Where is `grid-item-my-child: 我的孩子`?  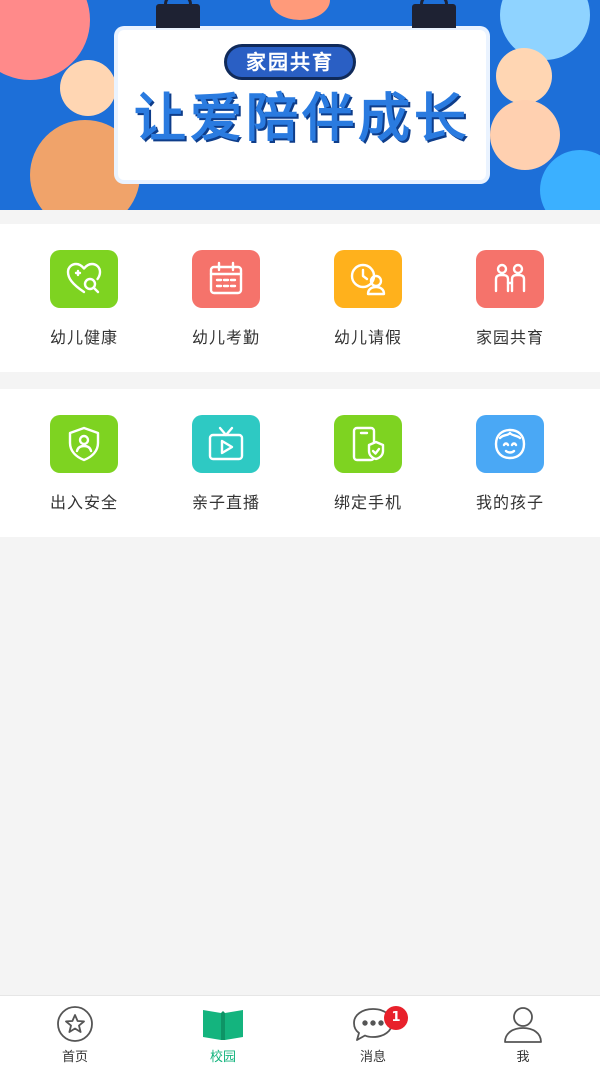 grid-item-my-child: 我的孩子 is located at coordinates (510, 464).